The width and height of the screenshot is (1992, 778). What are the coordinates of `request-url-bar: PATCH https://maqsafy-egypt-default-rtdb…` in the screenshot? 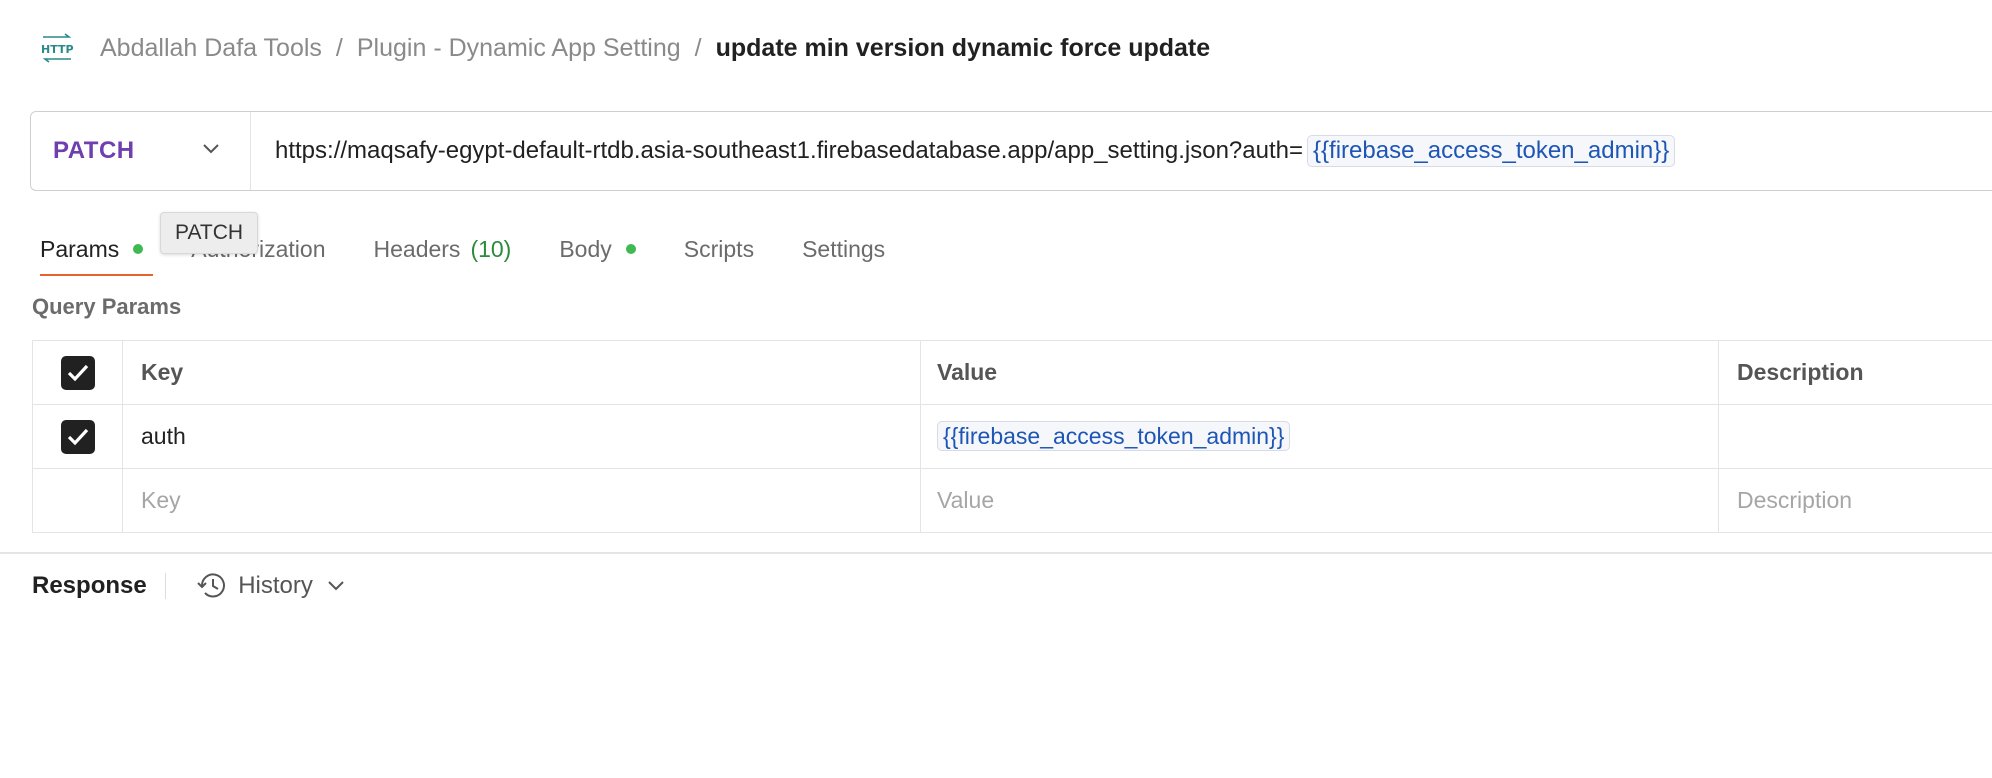 It's located at (1011, 151).